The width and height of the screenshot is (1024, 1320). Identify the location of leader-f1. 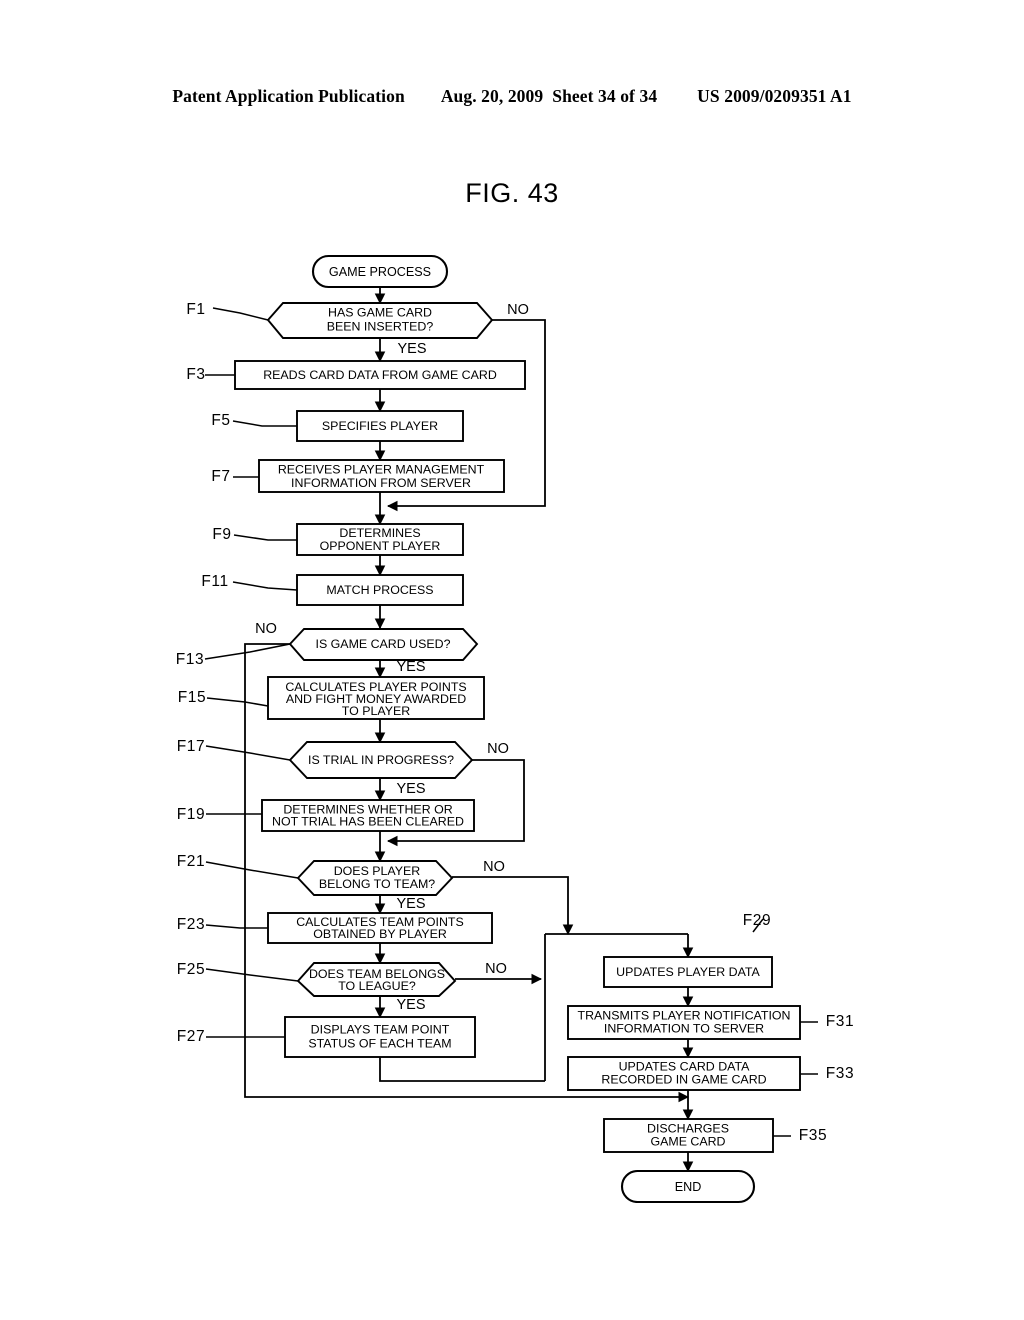
(240, 314).